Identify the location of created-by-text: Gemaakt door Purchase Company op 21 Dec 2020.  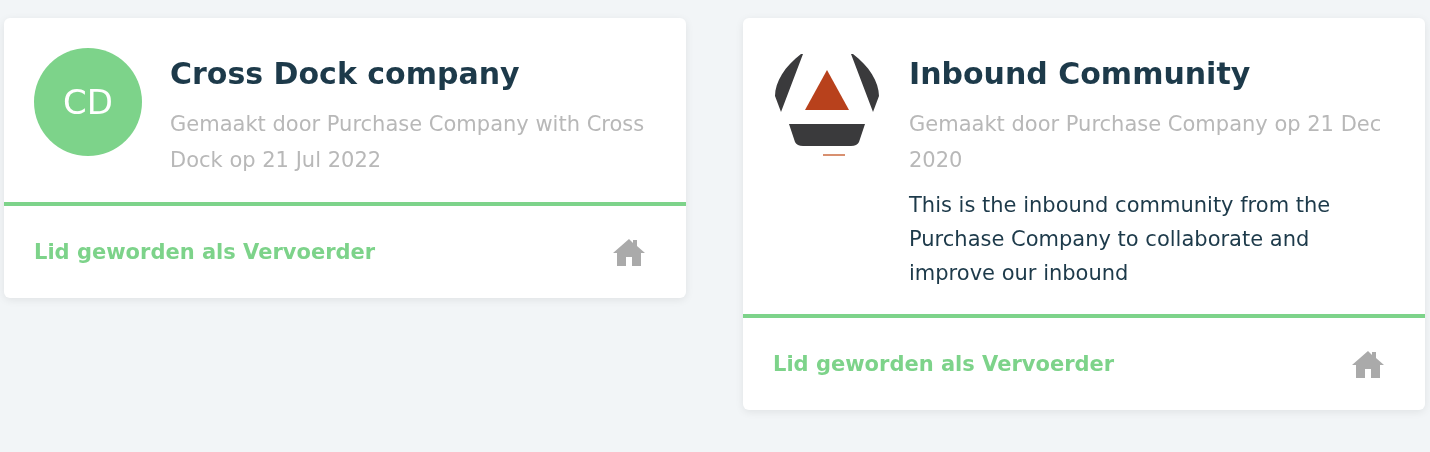
(1146, 142).